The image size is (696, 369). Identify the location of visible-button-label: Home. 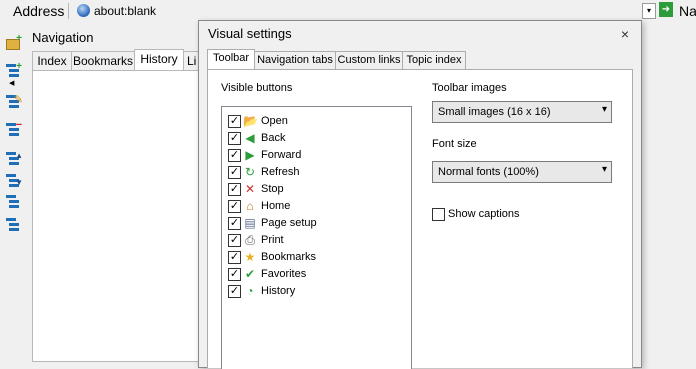
(276, 206).